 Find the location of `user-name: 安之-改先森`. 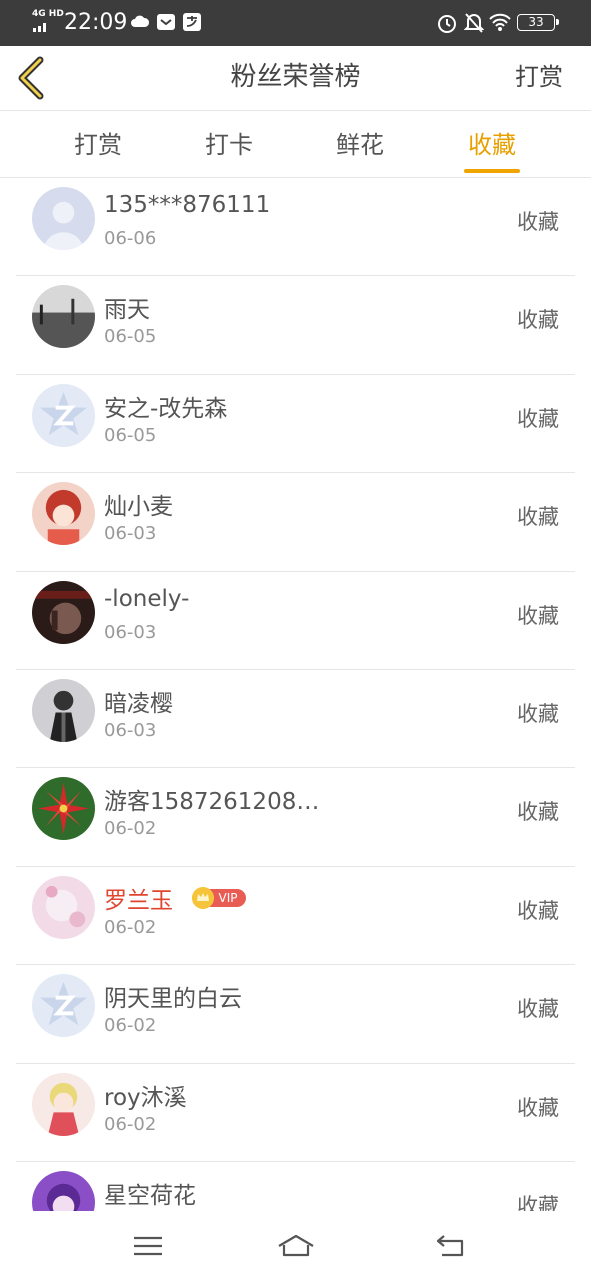

user-name: 安之-改先森 is located at coordinates (166, 408).